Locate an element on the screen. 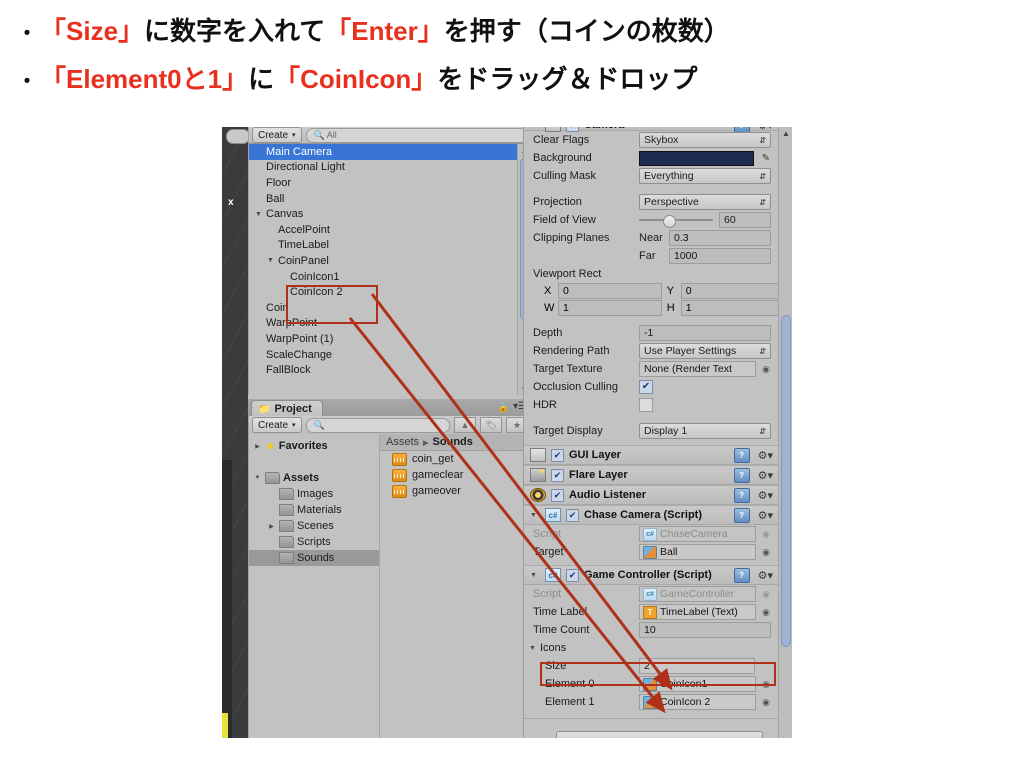 The height and width of the screenshot is (768, 1024). clear-flags-dropdown: Skybox ⇵ is located at coordinates (705, 140).